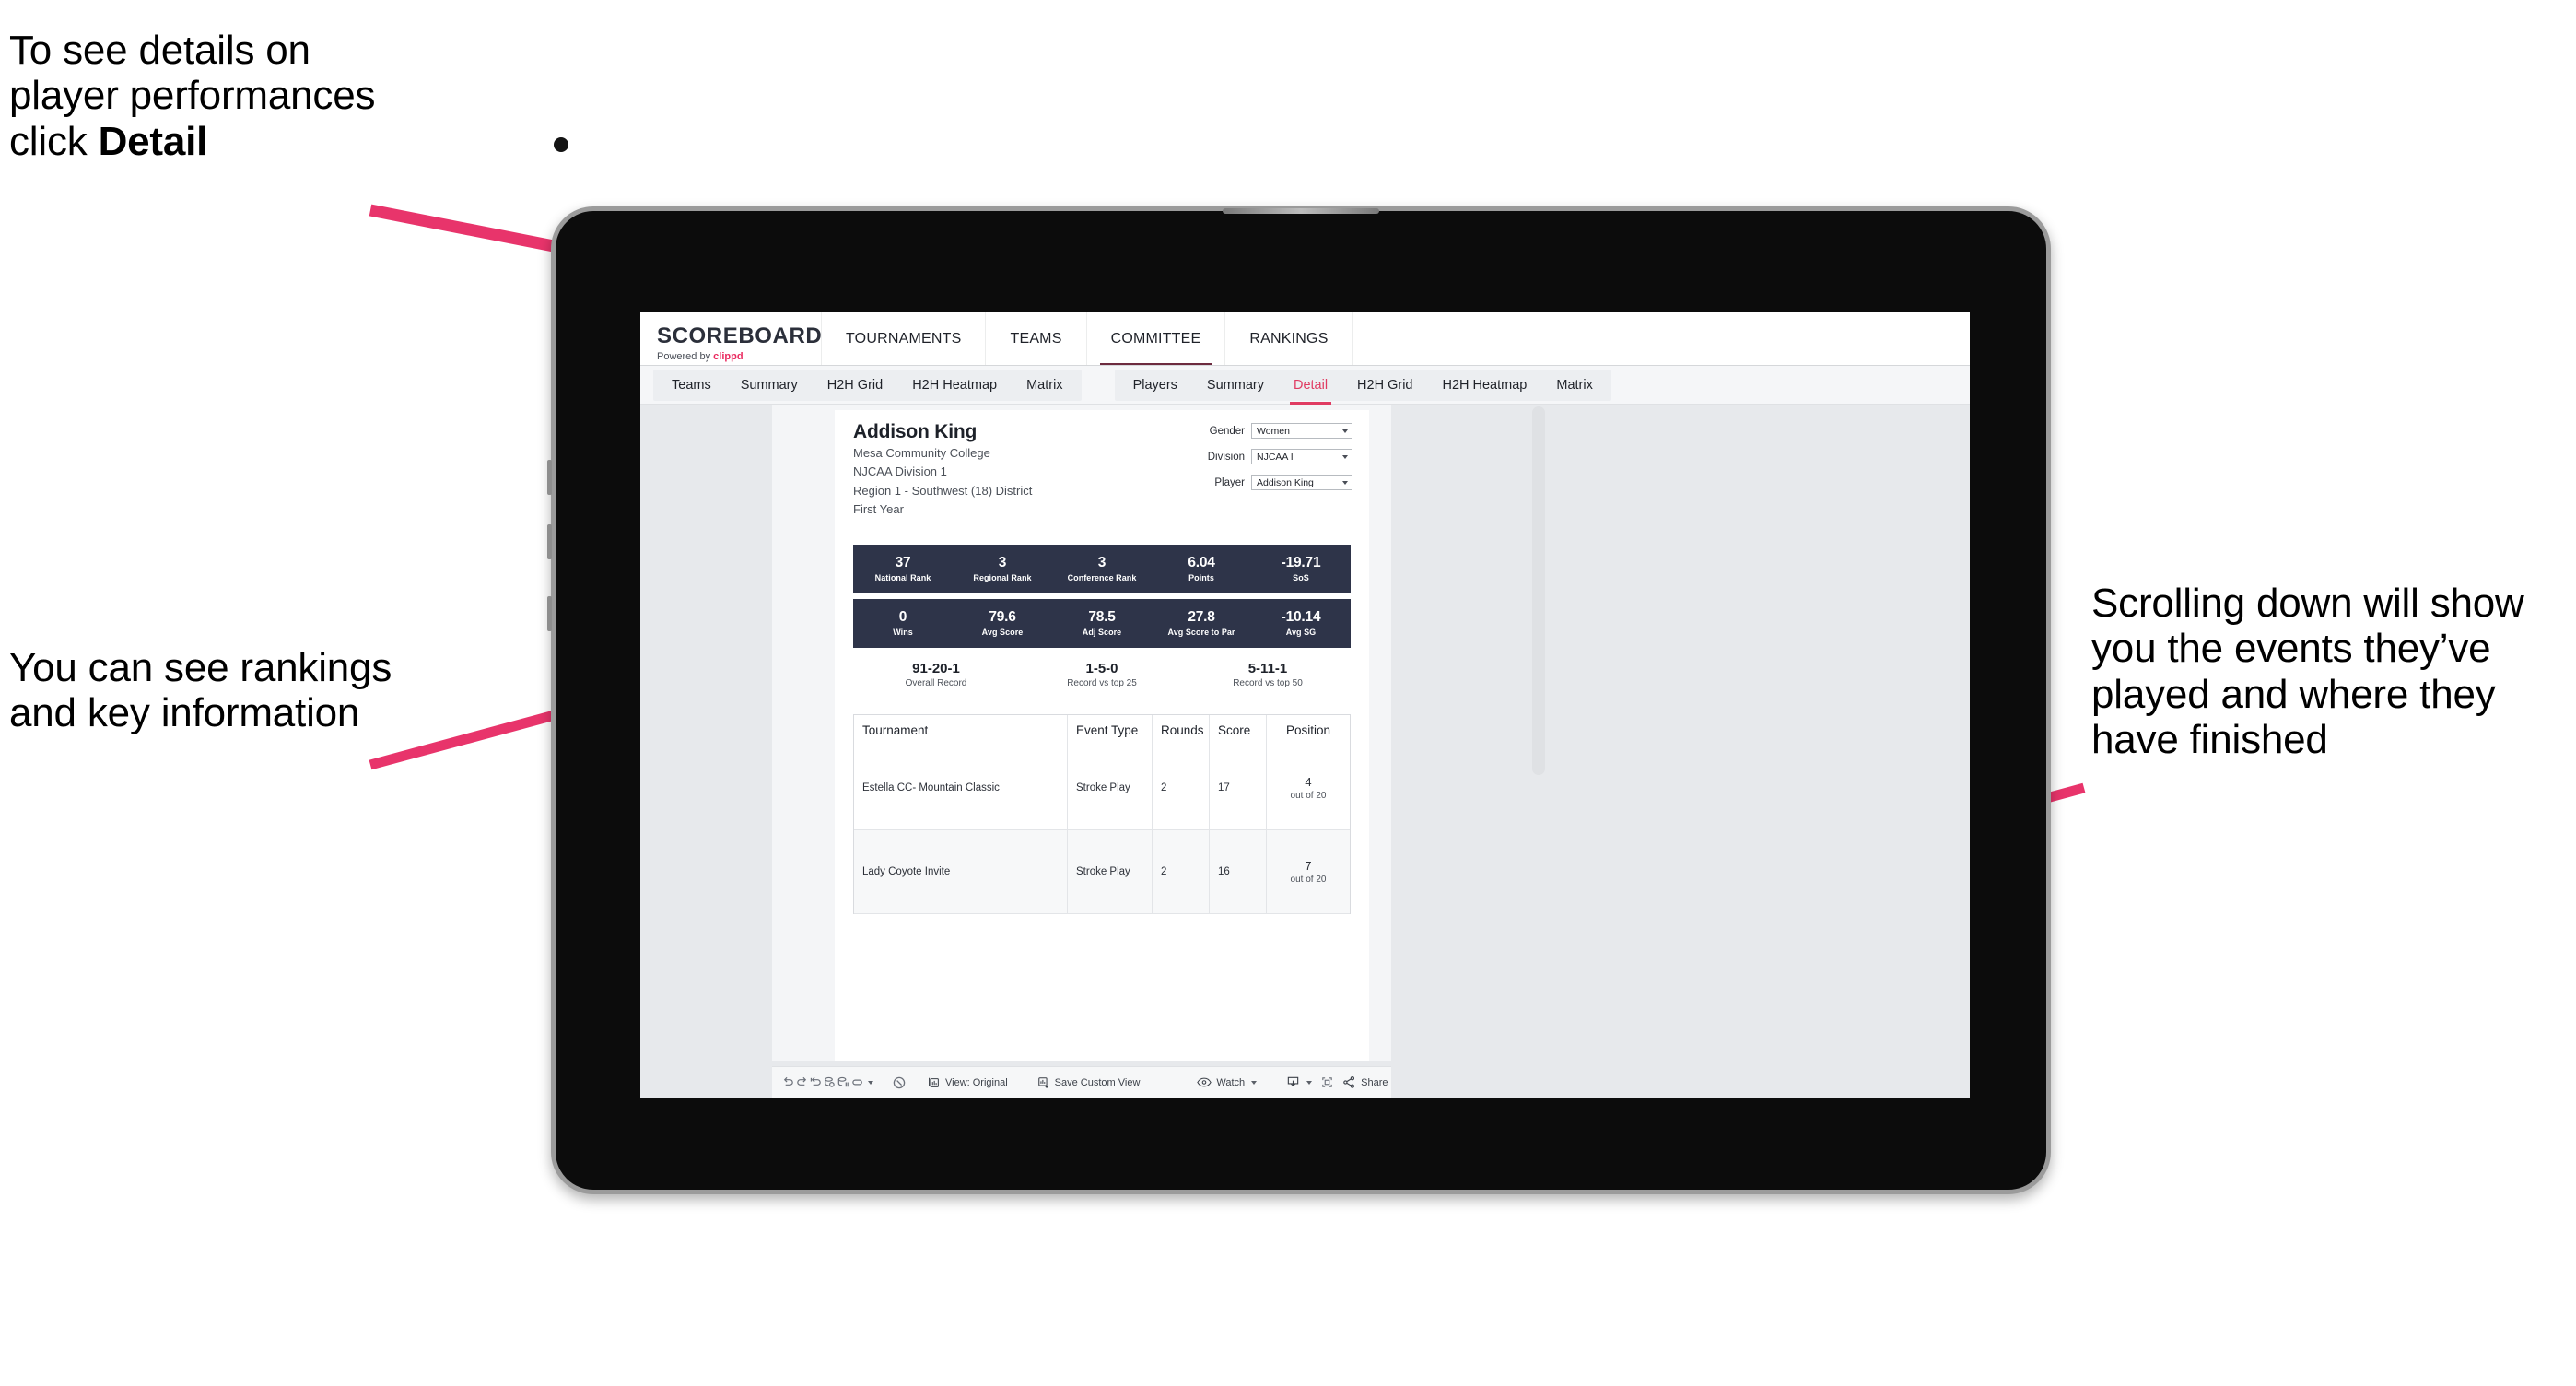 The width and height of the screenshot is (2576, 1386). Describe the element at coordinates (1238, 871) in the screenshot. I see `cell-score: 16` at that location.